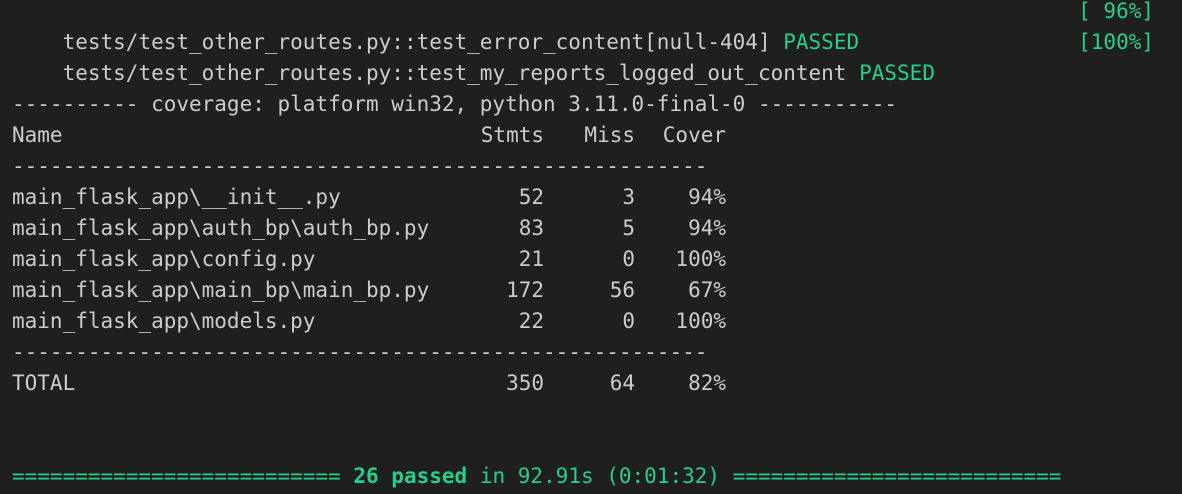 The image size is (1182, 494). Describe the element at coordinates (372, 197) in the screenshot. I see `coverage-row: main_flask_app\__init__.py 52 3 94%` at that location.